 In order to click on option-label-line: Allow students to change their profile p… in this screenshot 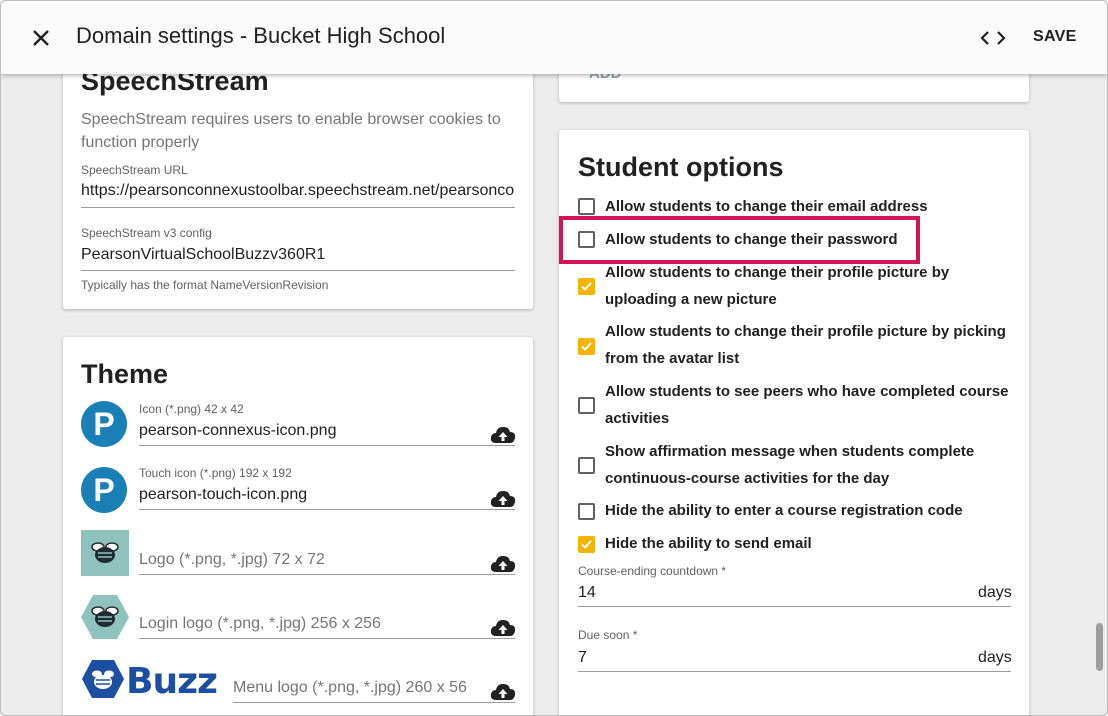, I will do `click(805, 331)`.